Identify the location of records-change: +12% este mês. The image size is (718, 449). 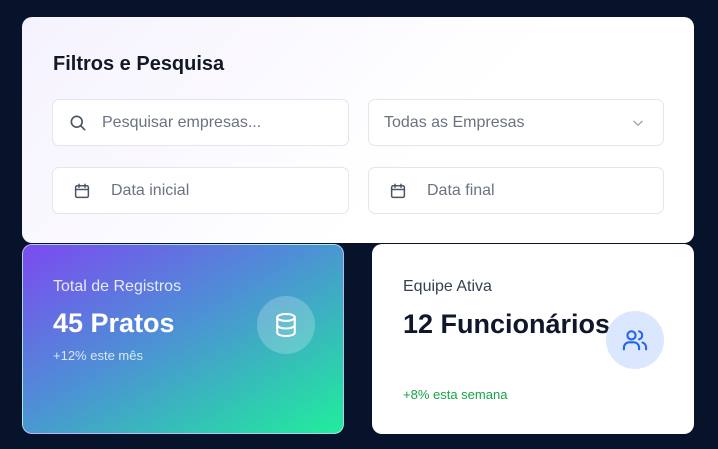
(98, 355).